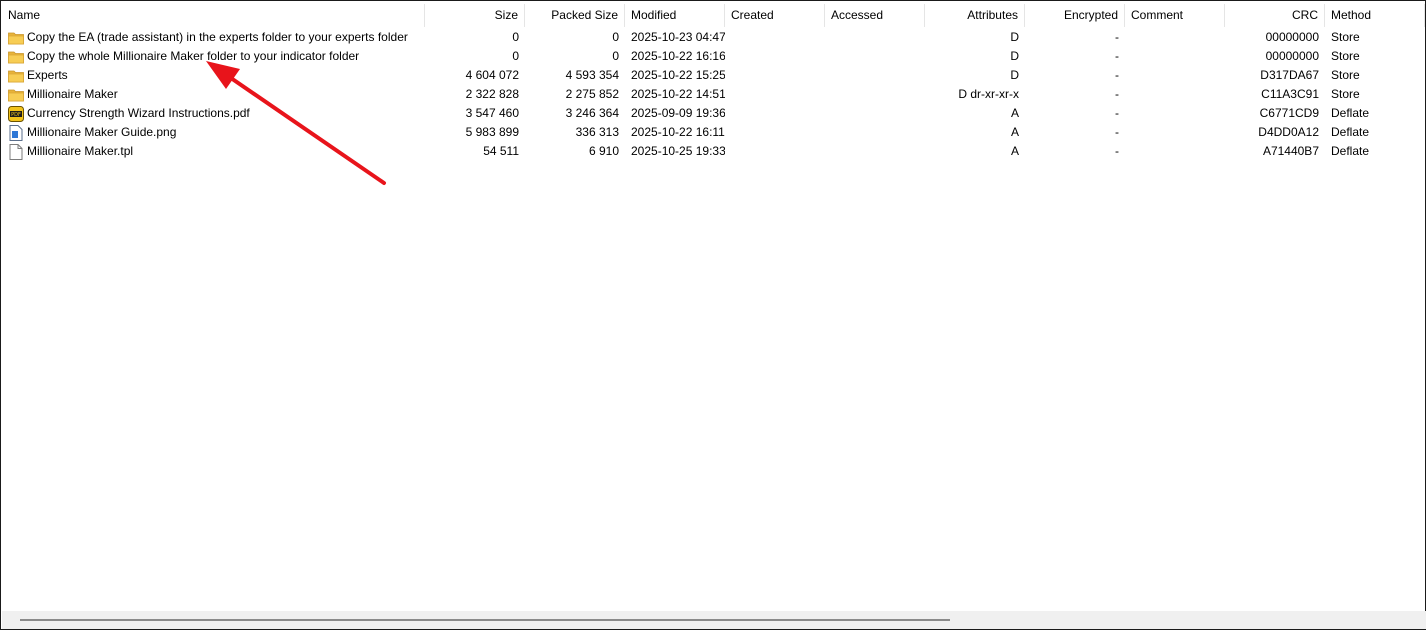 Image resolution: width=1426 pixels, height=630 pixels. Describe the element at coordinates (1075, 15) in the screenshot. I see `column-header-encrypted: Encrypted` at that location.